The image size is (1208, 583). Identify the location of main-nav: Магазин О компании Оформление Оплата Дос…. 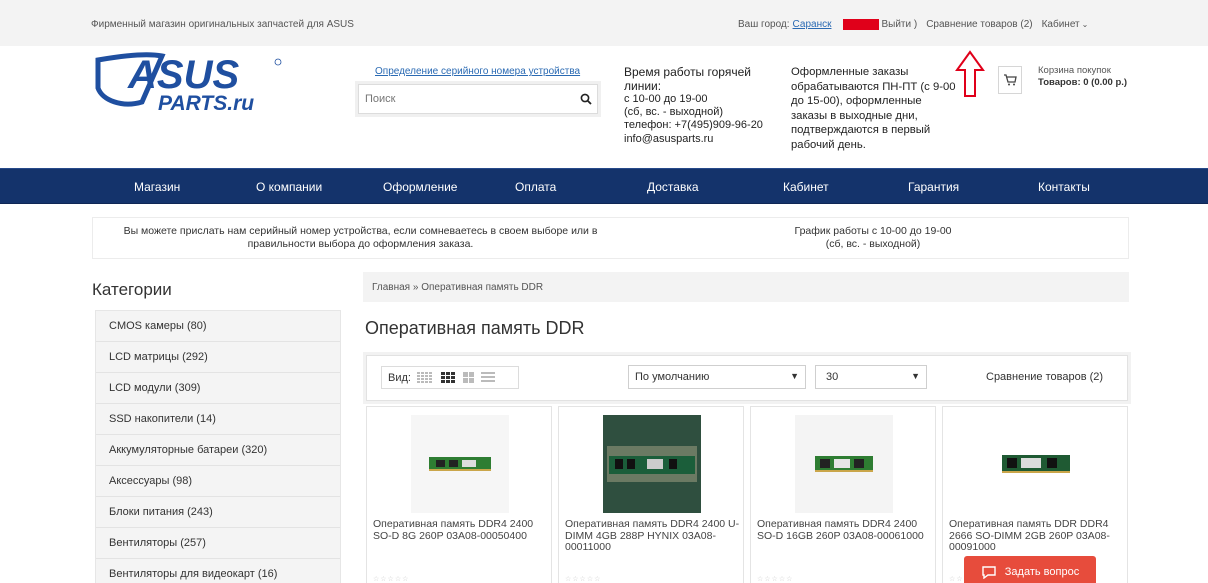
(604, 186).